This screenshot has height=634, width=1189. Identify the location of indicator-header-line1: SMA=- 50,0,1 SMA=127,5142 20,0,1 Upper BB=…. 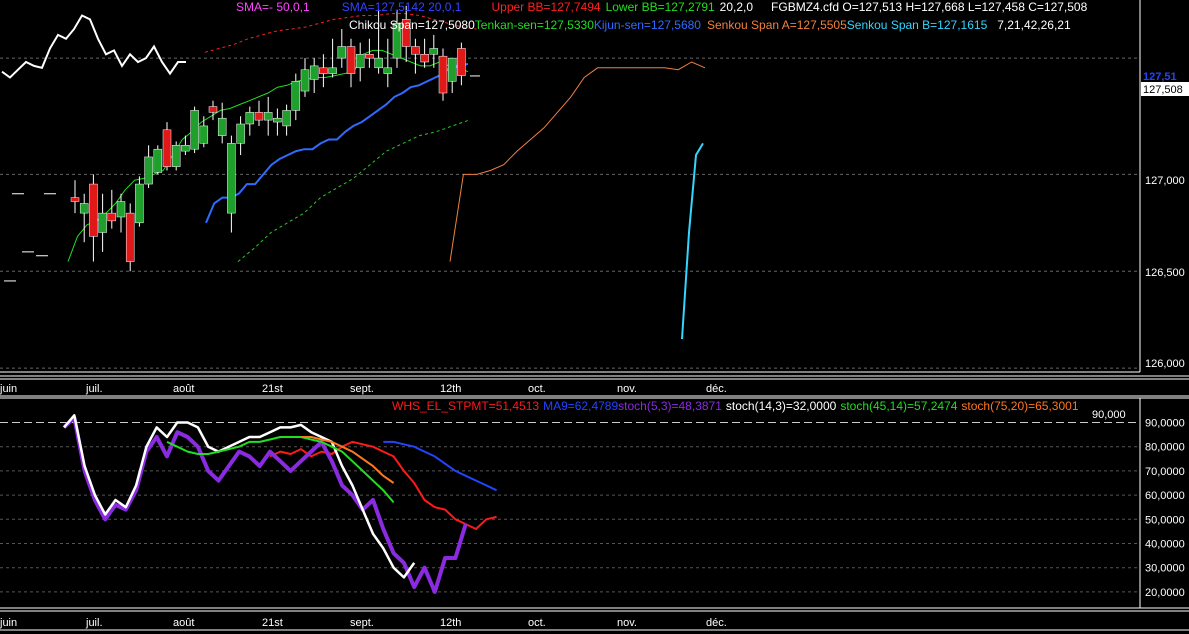
(661, 7).